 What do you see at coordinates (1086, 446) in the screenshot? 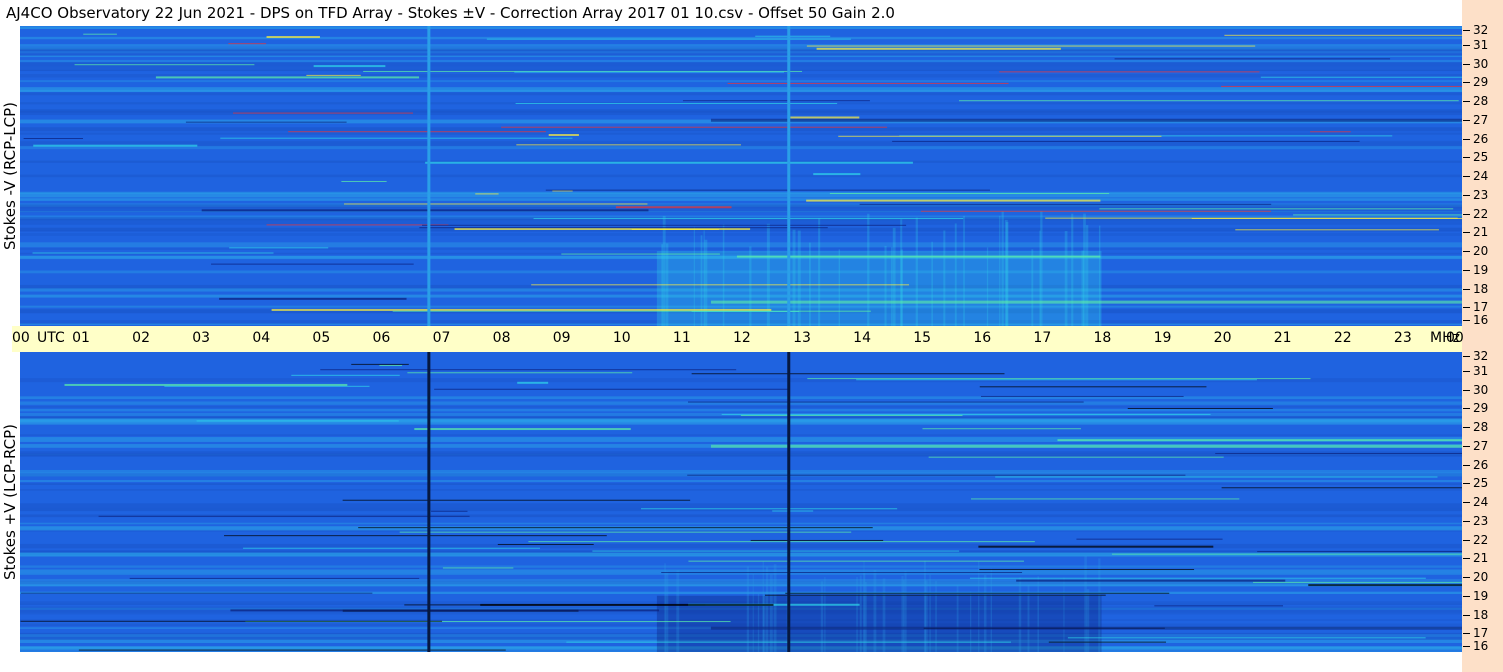
I see `rfi-band` at bounding box center [1086, 446].